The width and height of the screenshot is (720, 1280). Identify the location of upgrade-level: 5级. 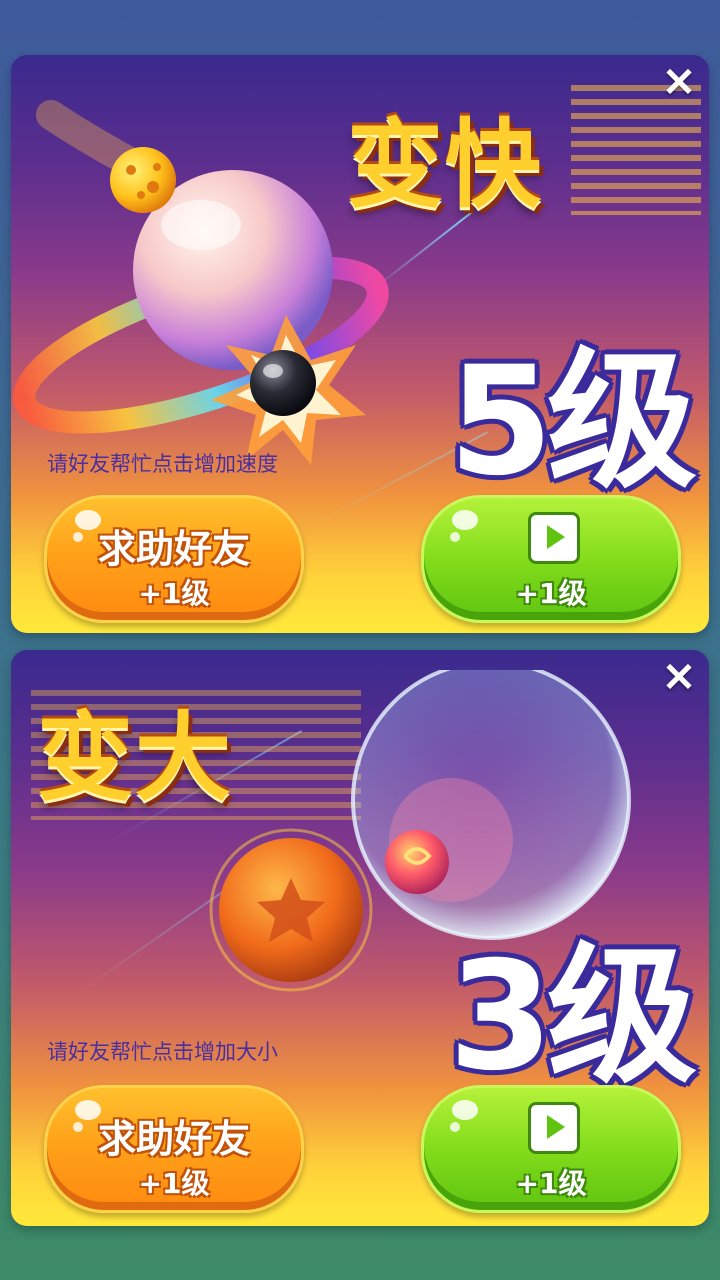
(572, 422).